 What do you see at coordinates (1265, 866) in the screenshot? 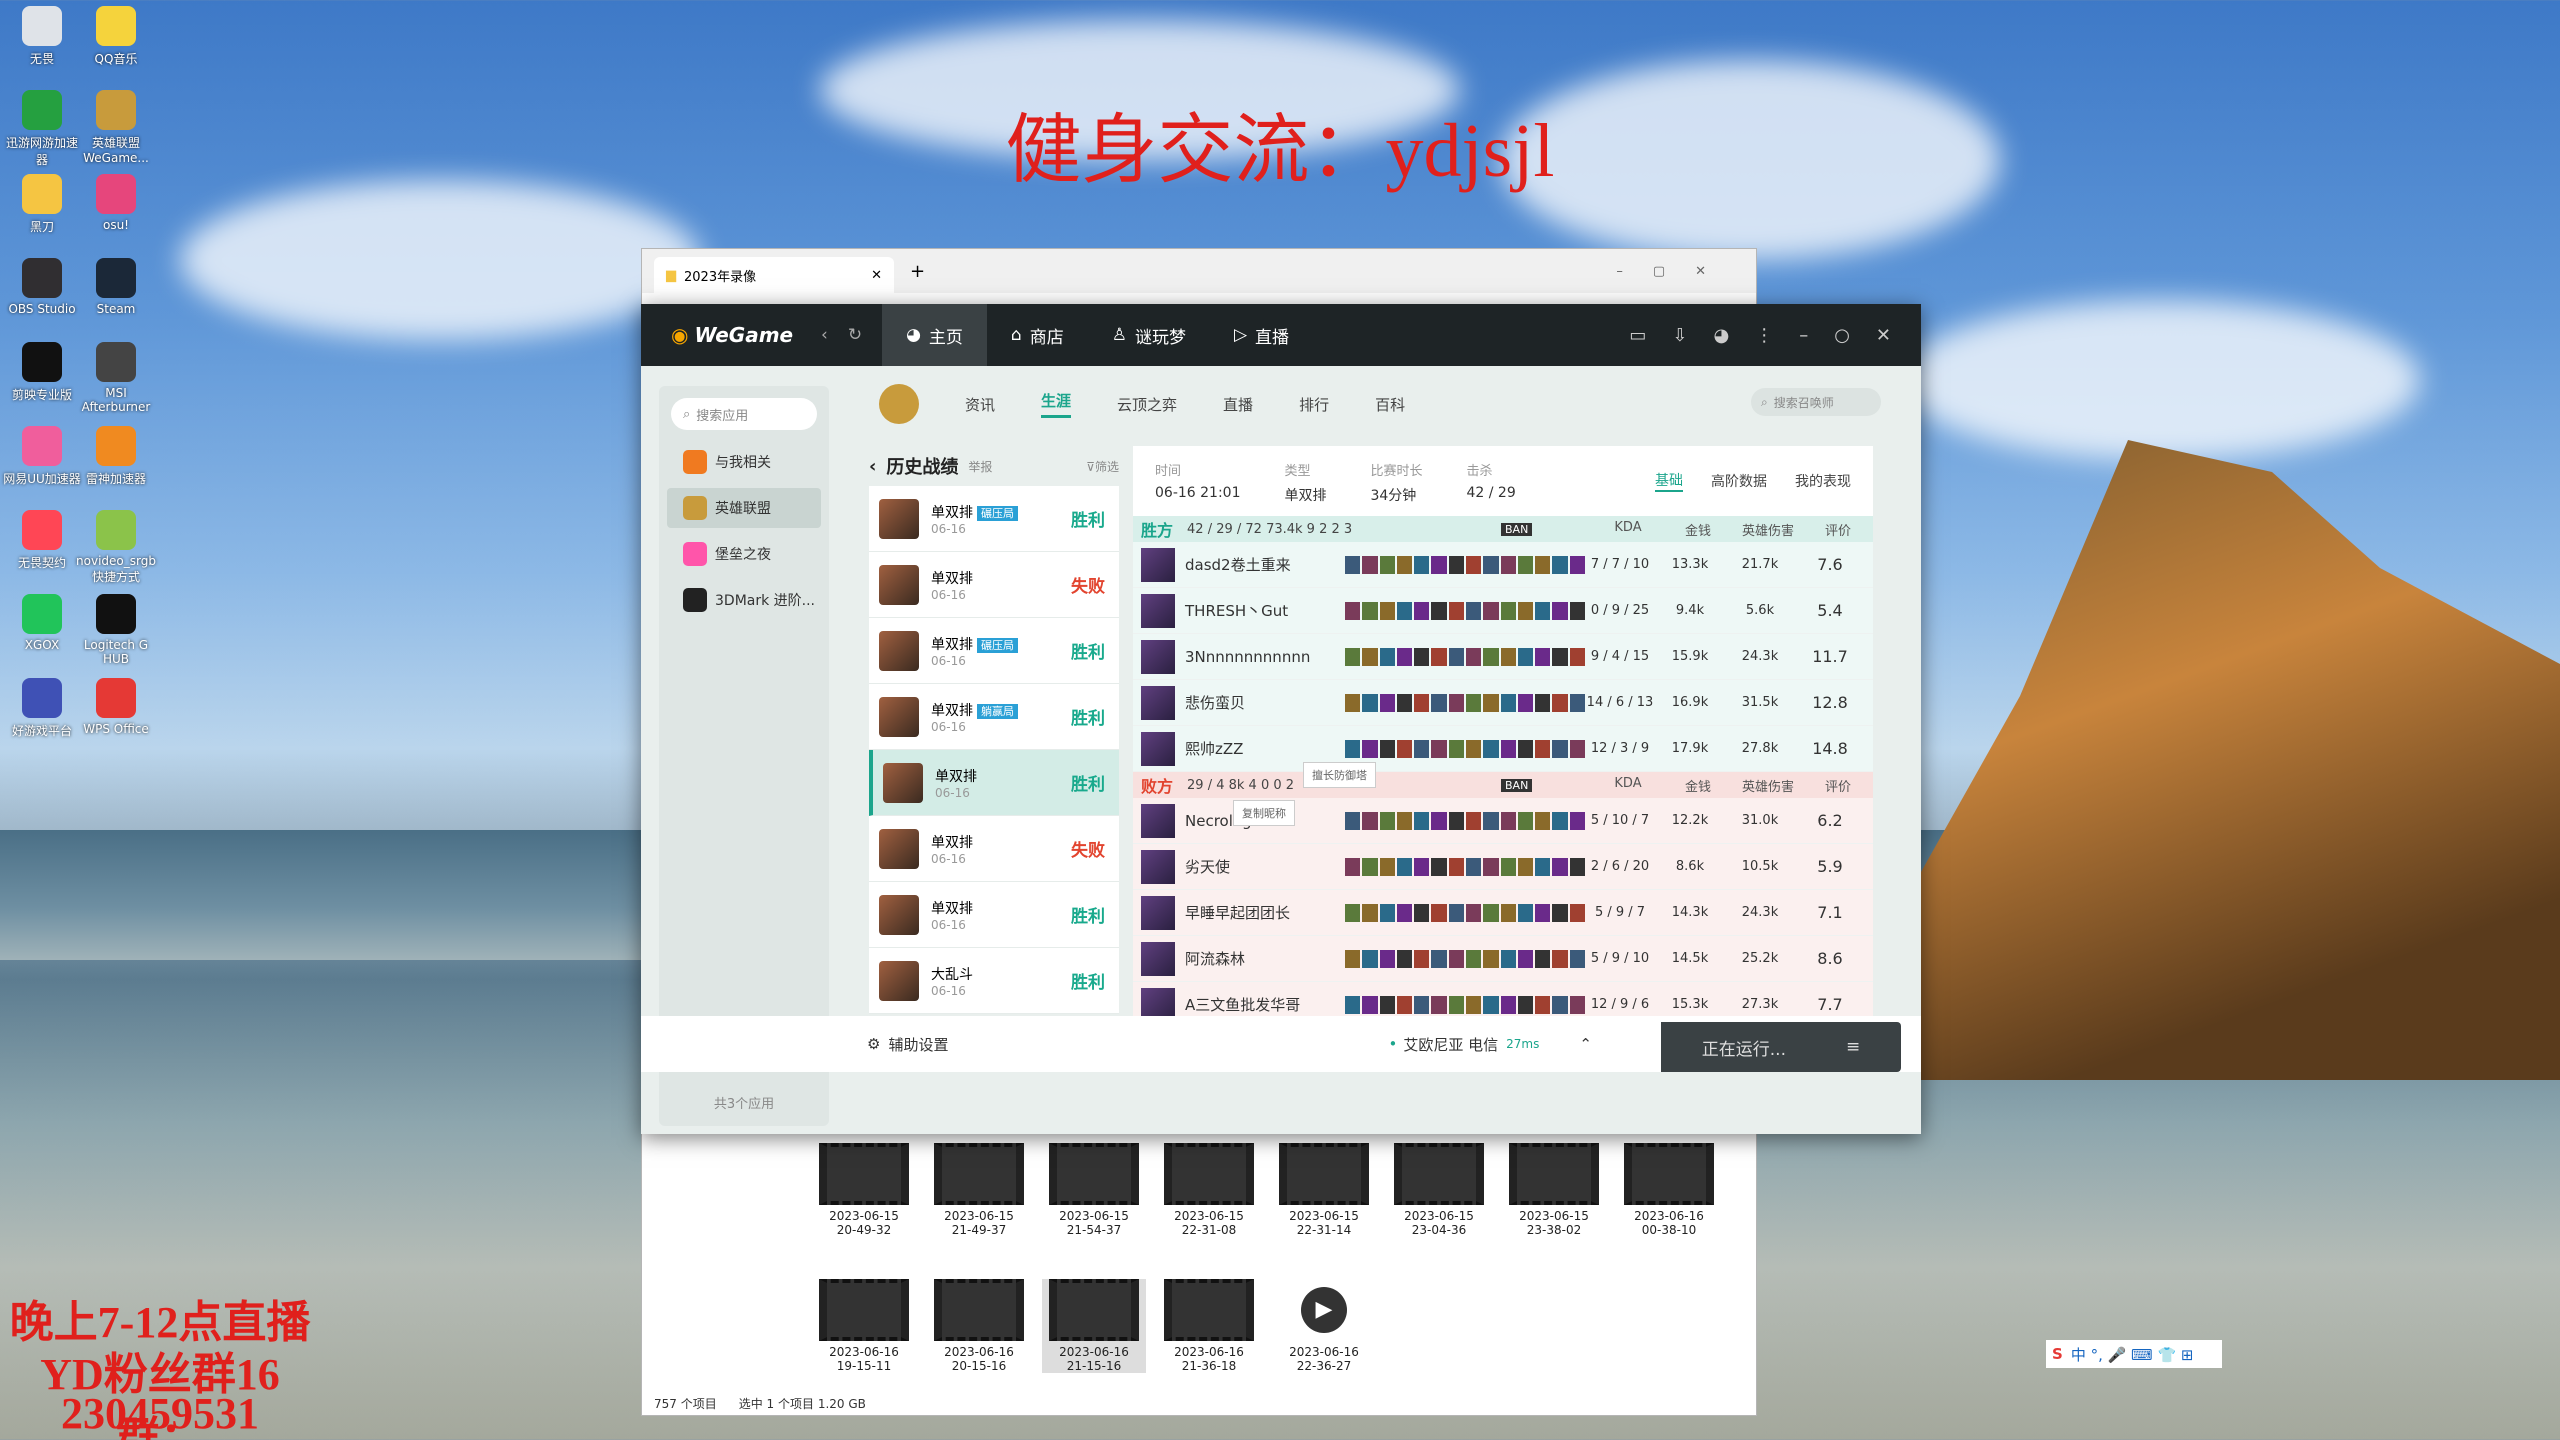
I see `player-name: 劣天使` at bounding box center [1265, 866].